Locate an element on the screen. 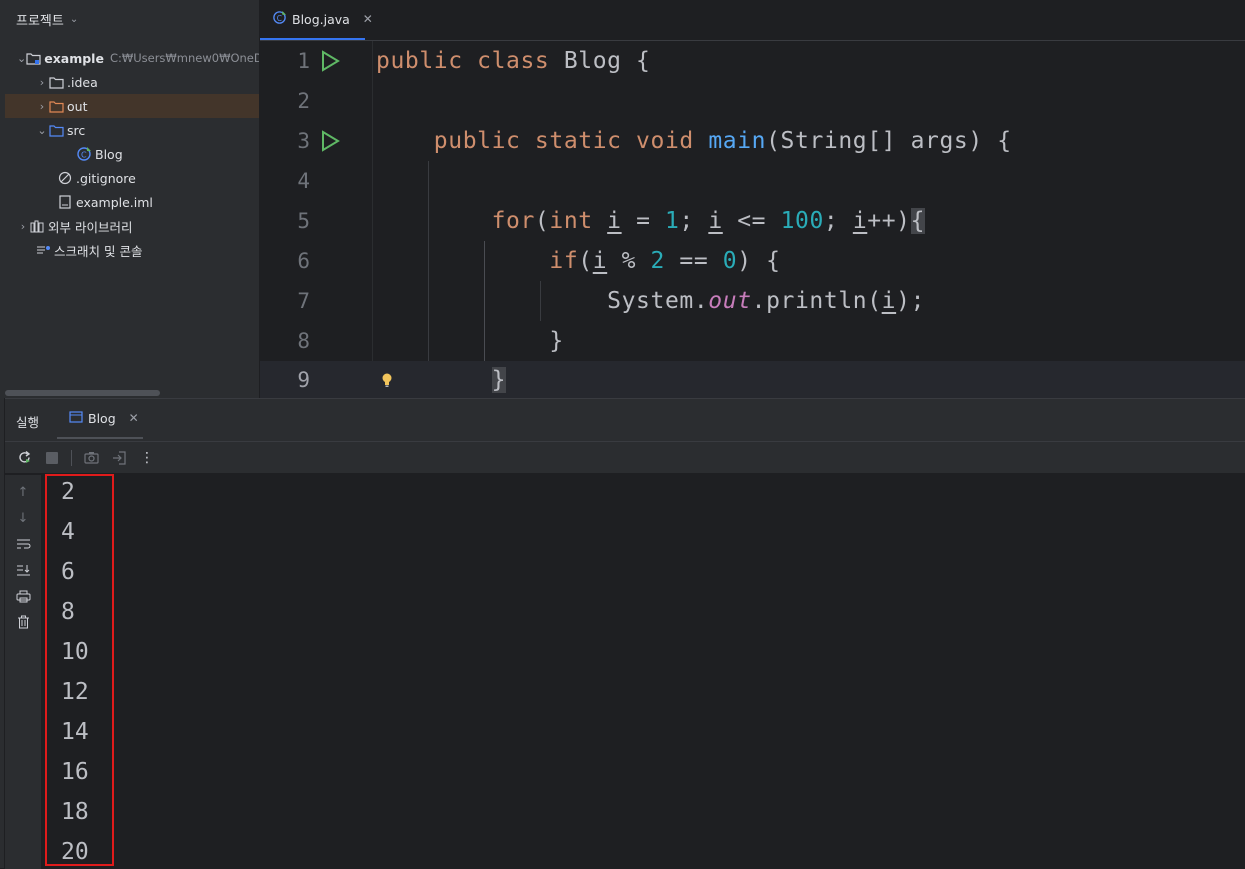 The width and height of the screenshot is (1245, 869). rerun-icon is located at coordinates (24, 458).